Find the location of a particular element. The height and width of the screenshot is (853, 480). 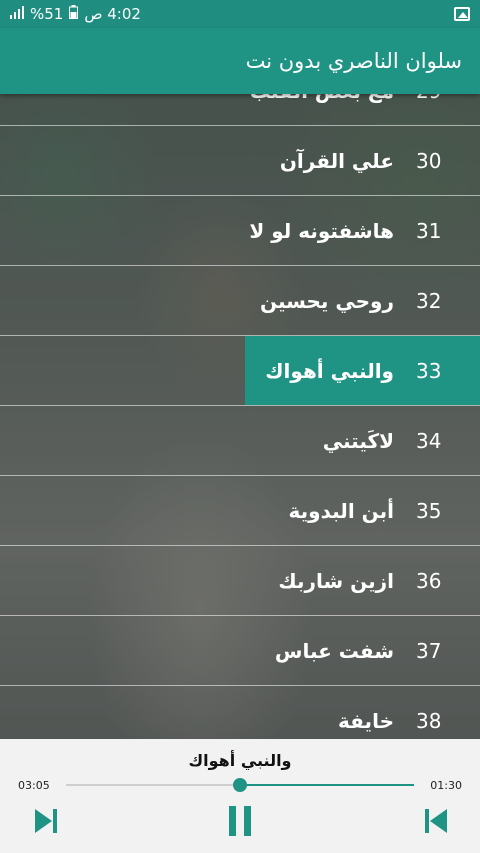

pause-icon is located at coordinates (240, 821).